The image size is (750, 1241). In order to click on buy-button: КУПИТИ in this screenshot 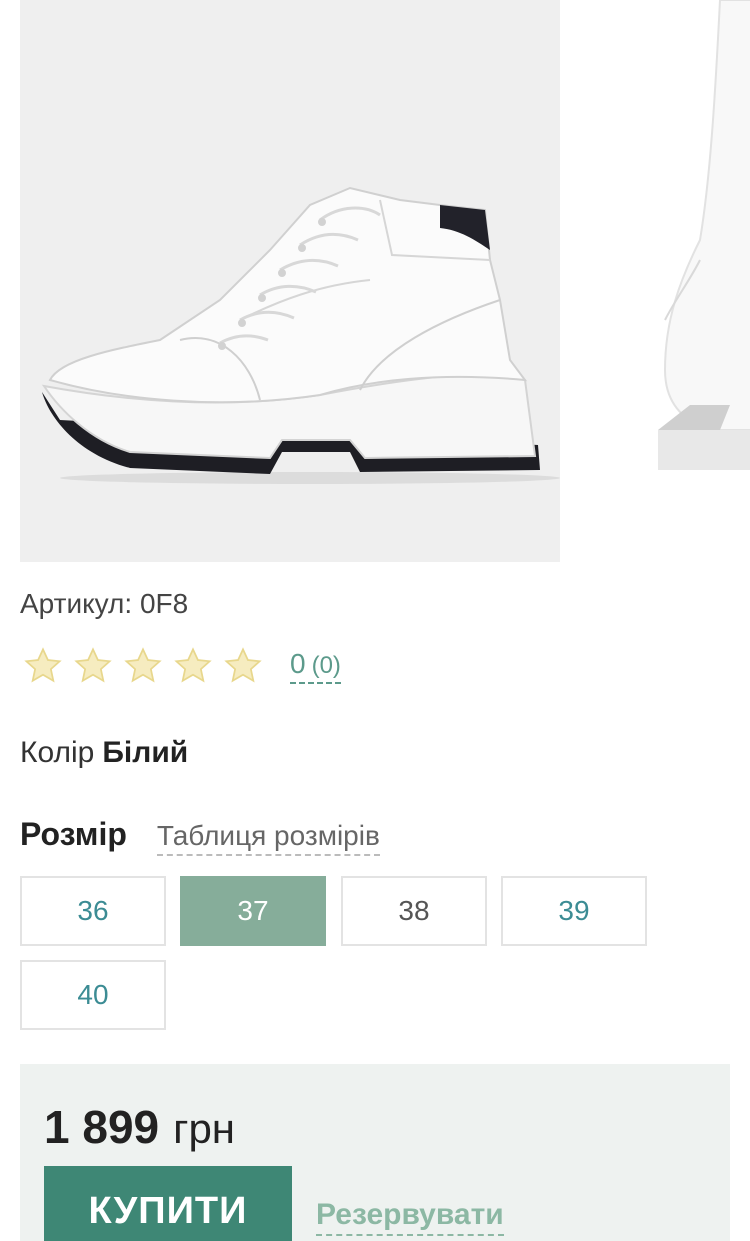, I will do `click(168, 1203)`.